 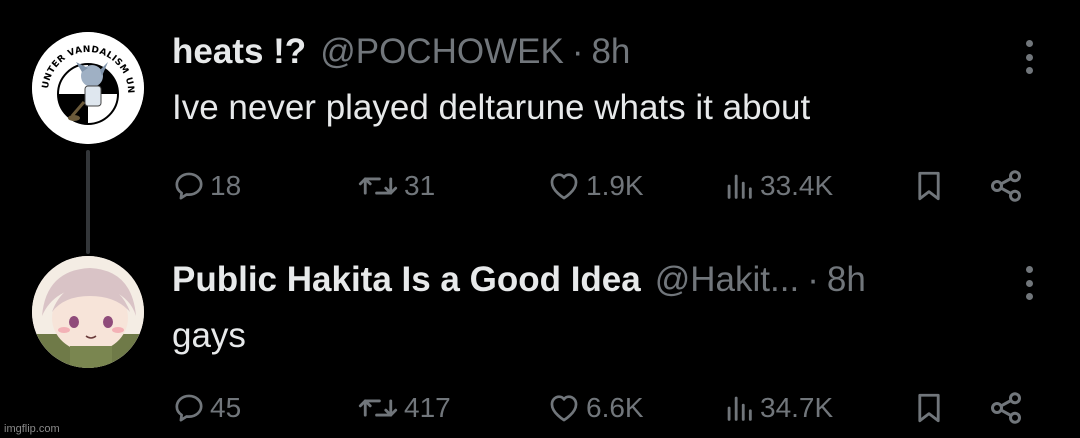 I want to click on watermark: imgflip.com, so click(x=32, y=429).